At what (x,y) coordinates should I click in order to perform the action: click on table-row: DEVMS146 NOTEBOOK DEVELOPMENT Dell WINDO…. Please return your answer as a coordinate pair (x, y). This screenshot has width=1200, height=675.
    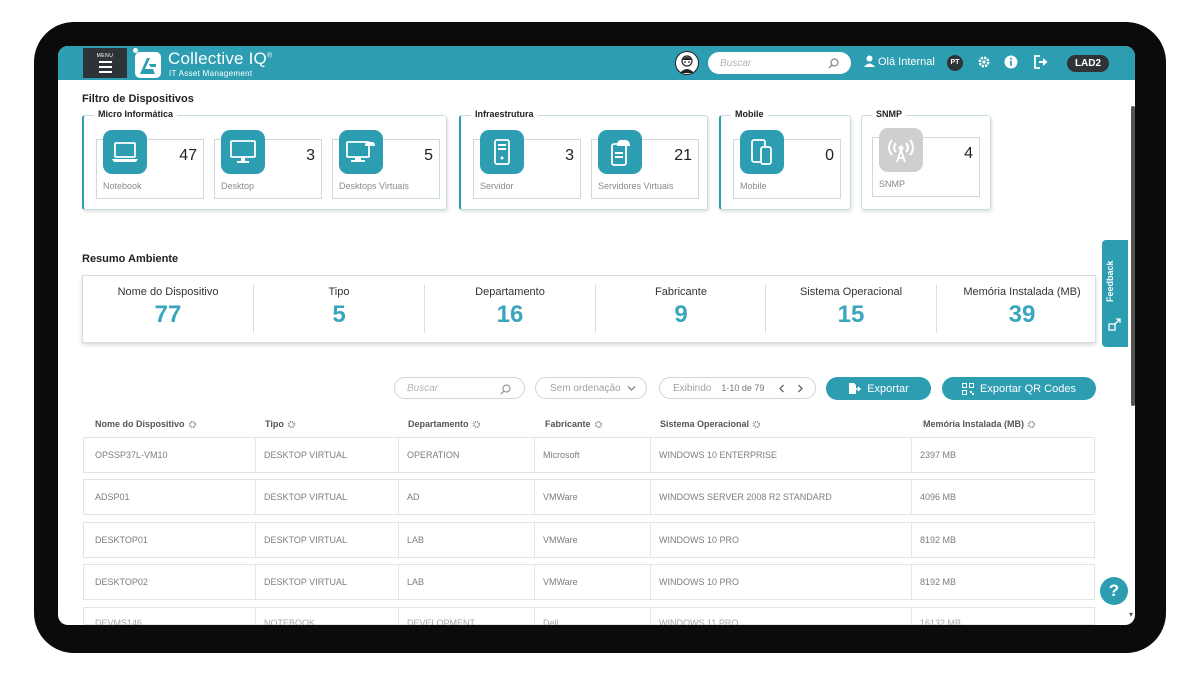
    Looking at the image, I should click on (589, 616).